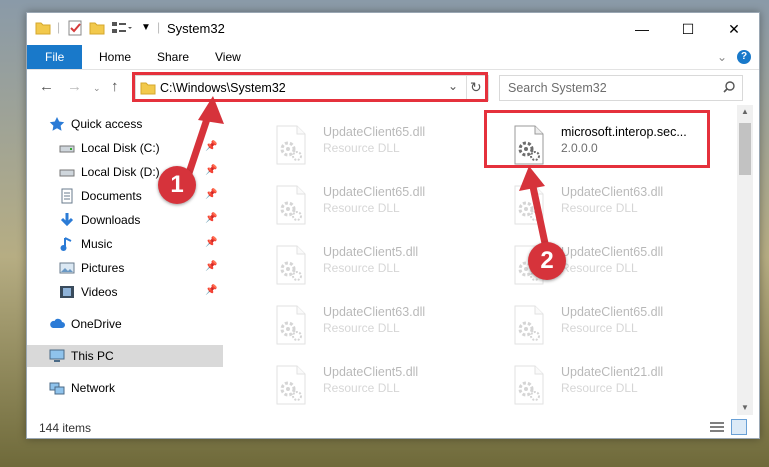 This screenshot has height=467, width=769. I want to click on window-title: System32, so click(196, 28).